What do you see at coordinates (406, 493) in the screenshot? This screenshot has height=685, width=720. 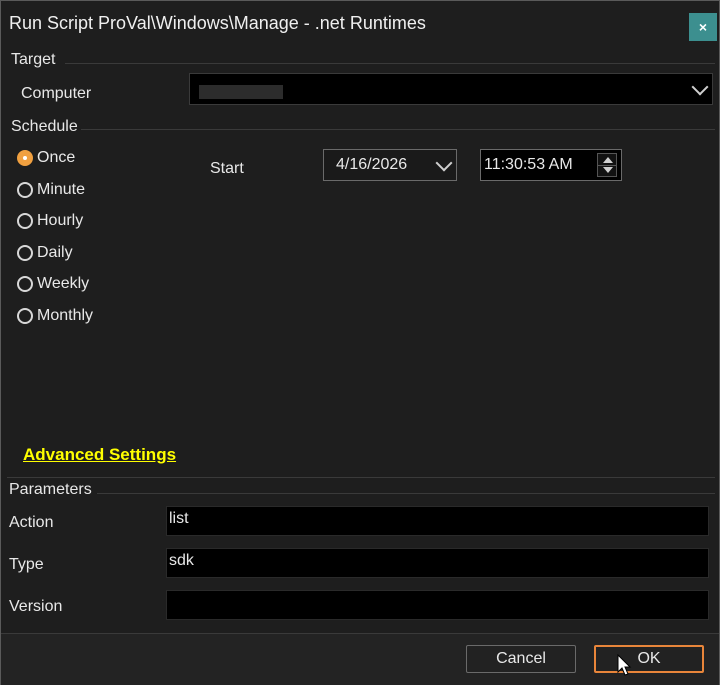 I see `parameters-divider` at bounding box center [406, 493].